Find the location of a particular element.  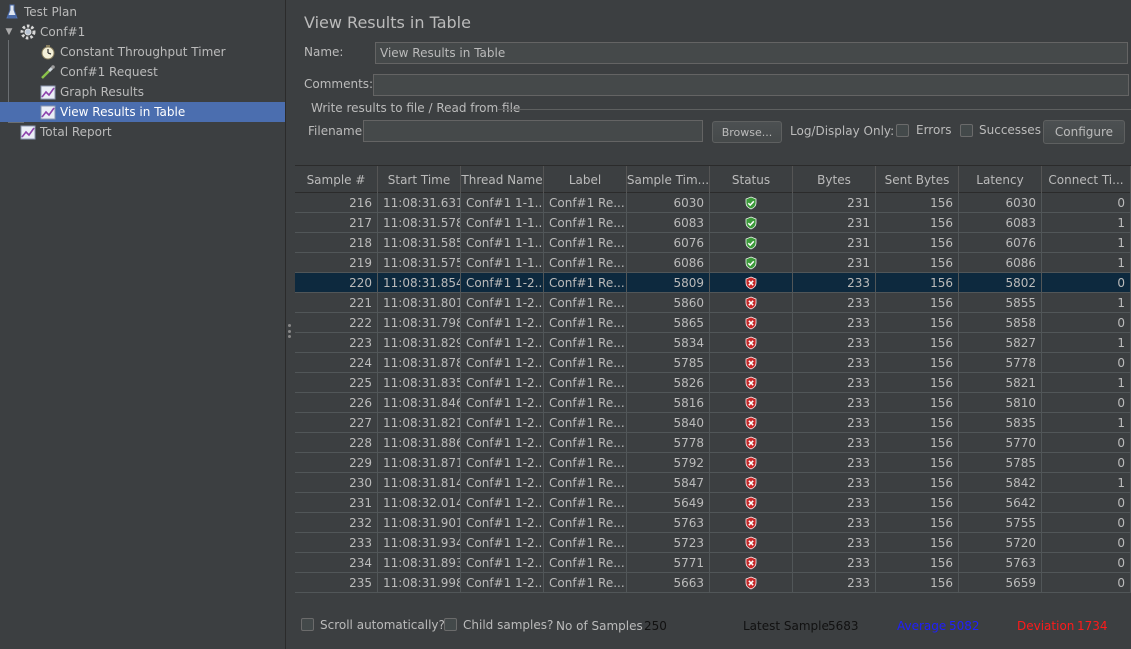

column-header: Bytes is located at coordinates (834, 179).